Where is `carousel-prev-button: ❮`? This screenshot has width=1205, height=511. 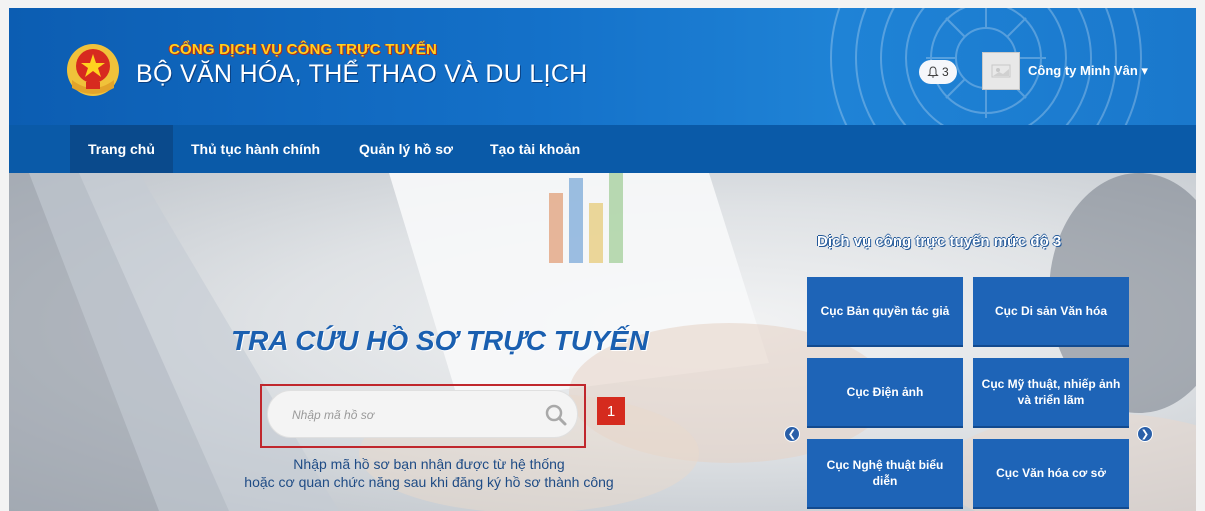
carousel-prev-button: ❮ is located at coordinates (792, 434).